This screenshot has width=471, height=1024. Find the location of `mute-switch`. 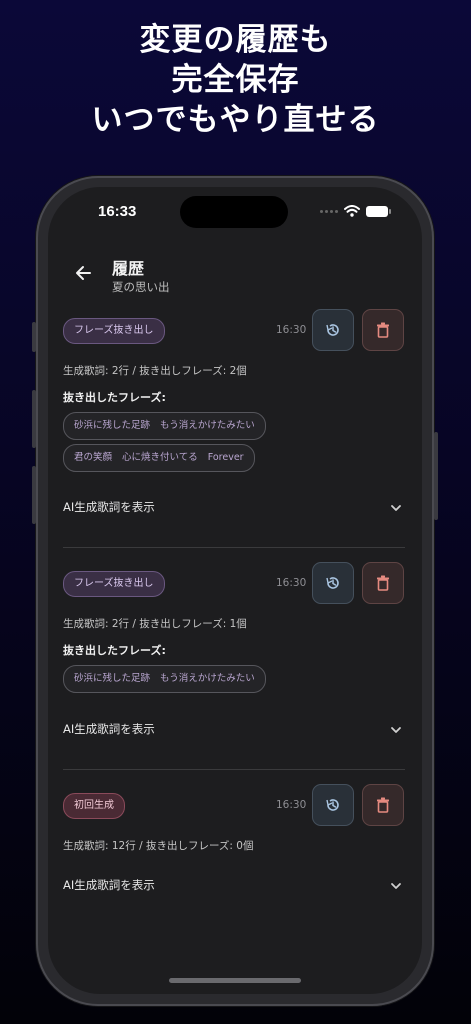

mute-switch is located at coordinates (34, 337).